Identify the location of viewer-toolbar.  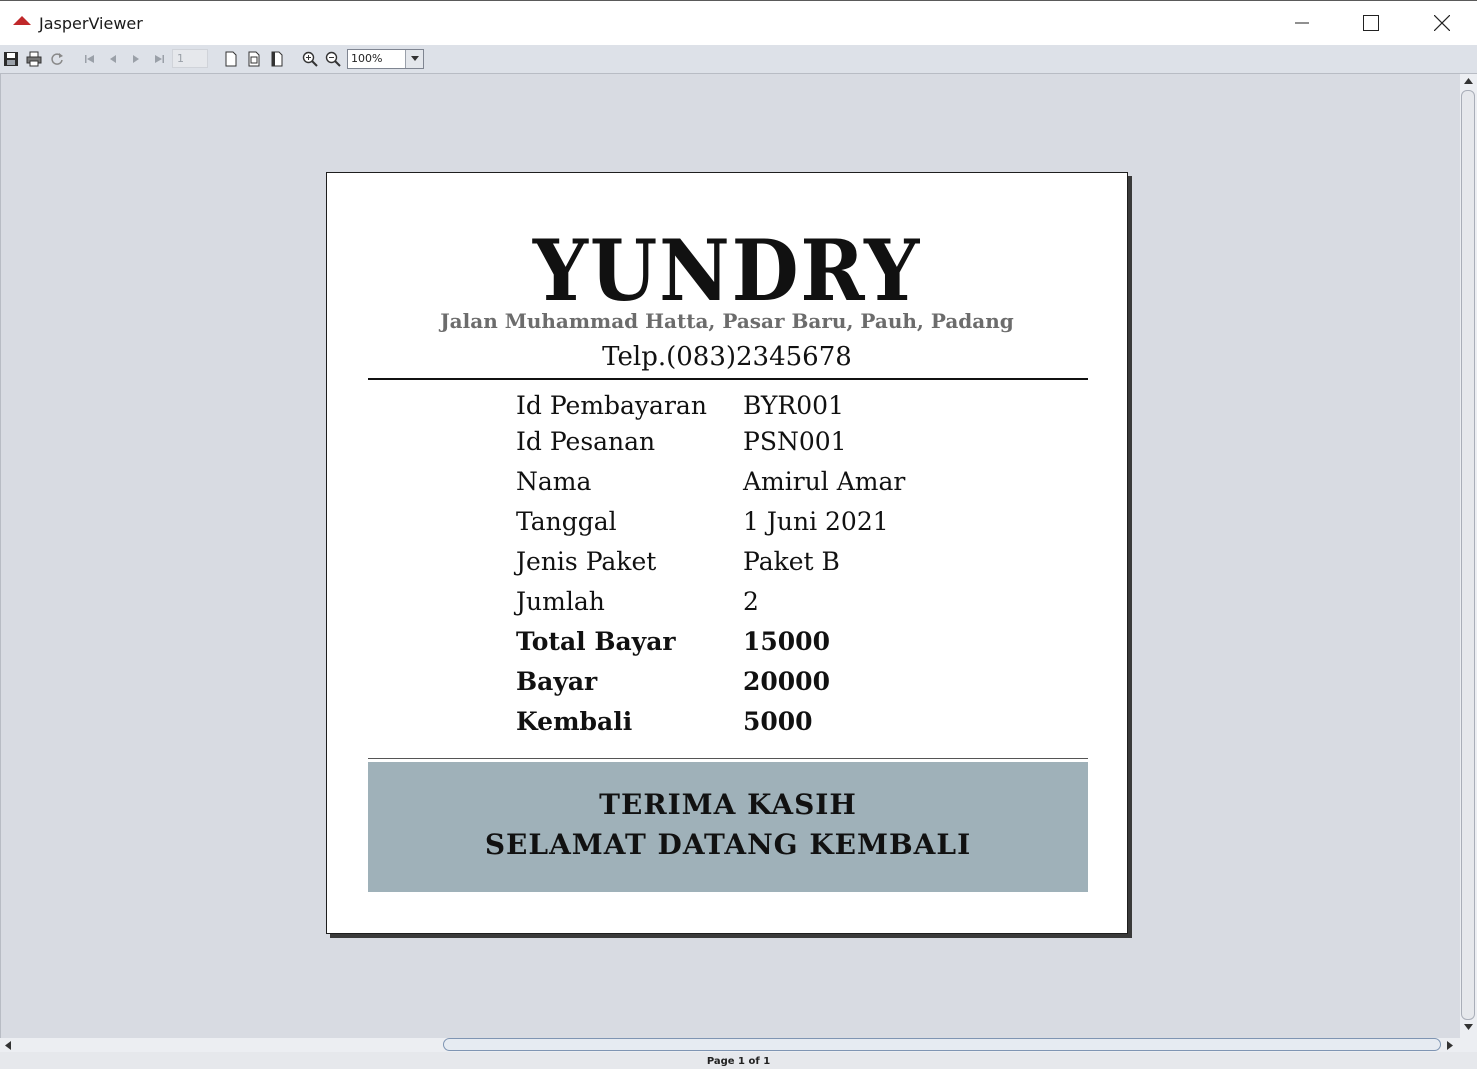
(738, 59).